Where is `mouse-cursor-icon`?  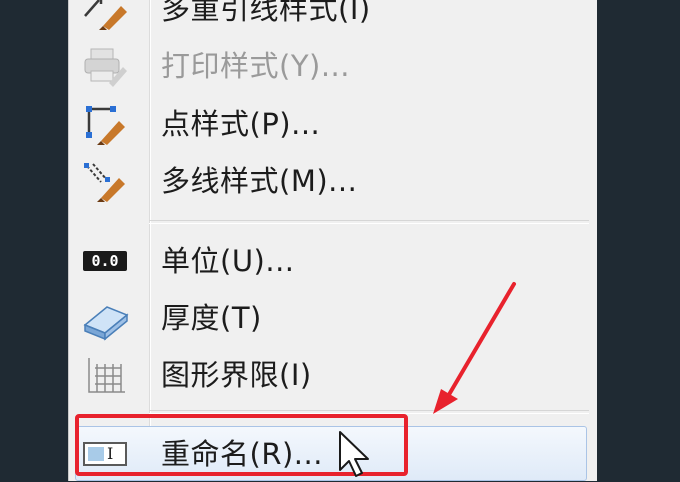
mouse-cursor-icon is located at coordinates (354, 454).